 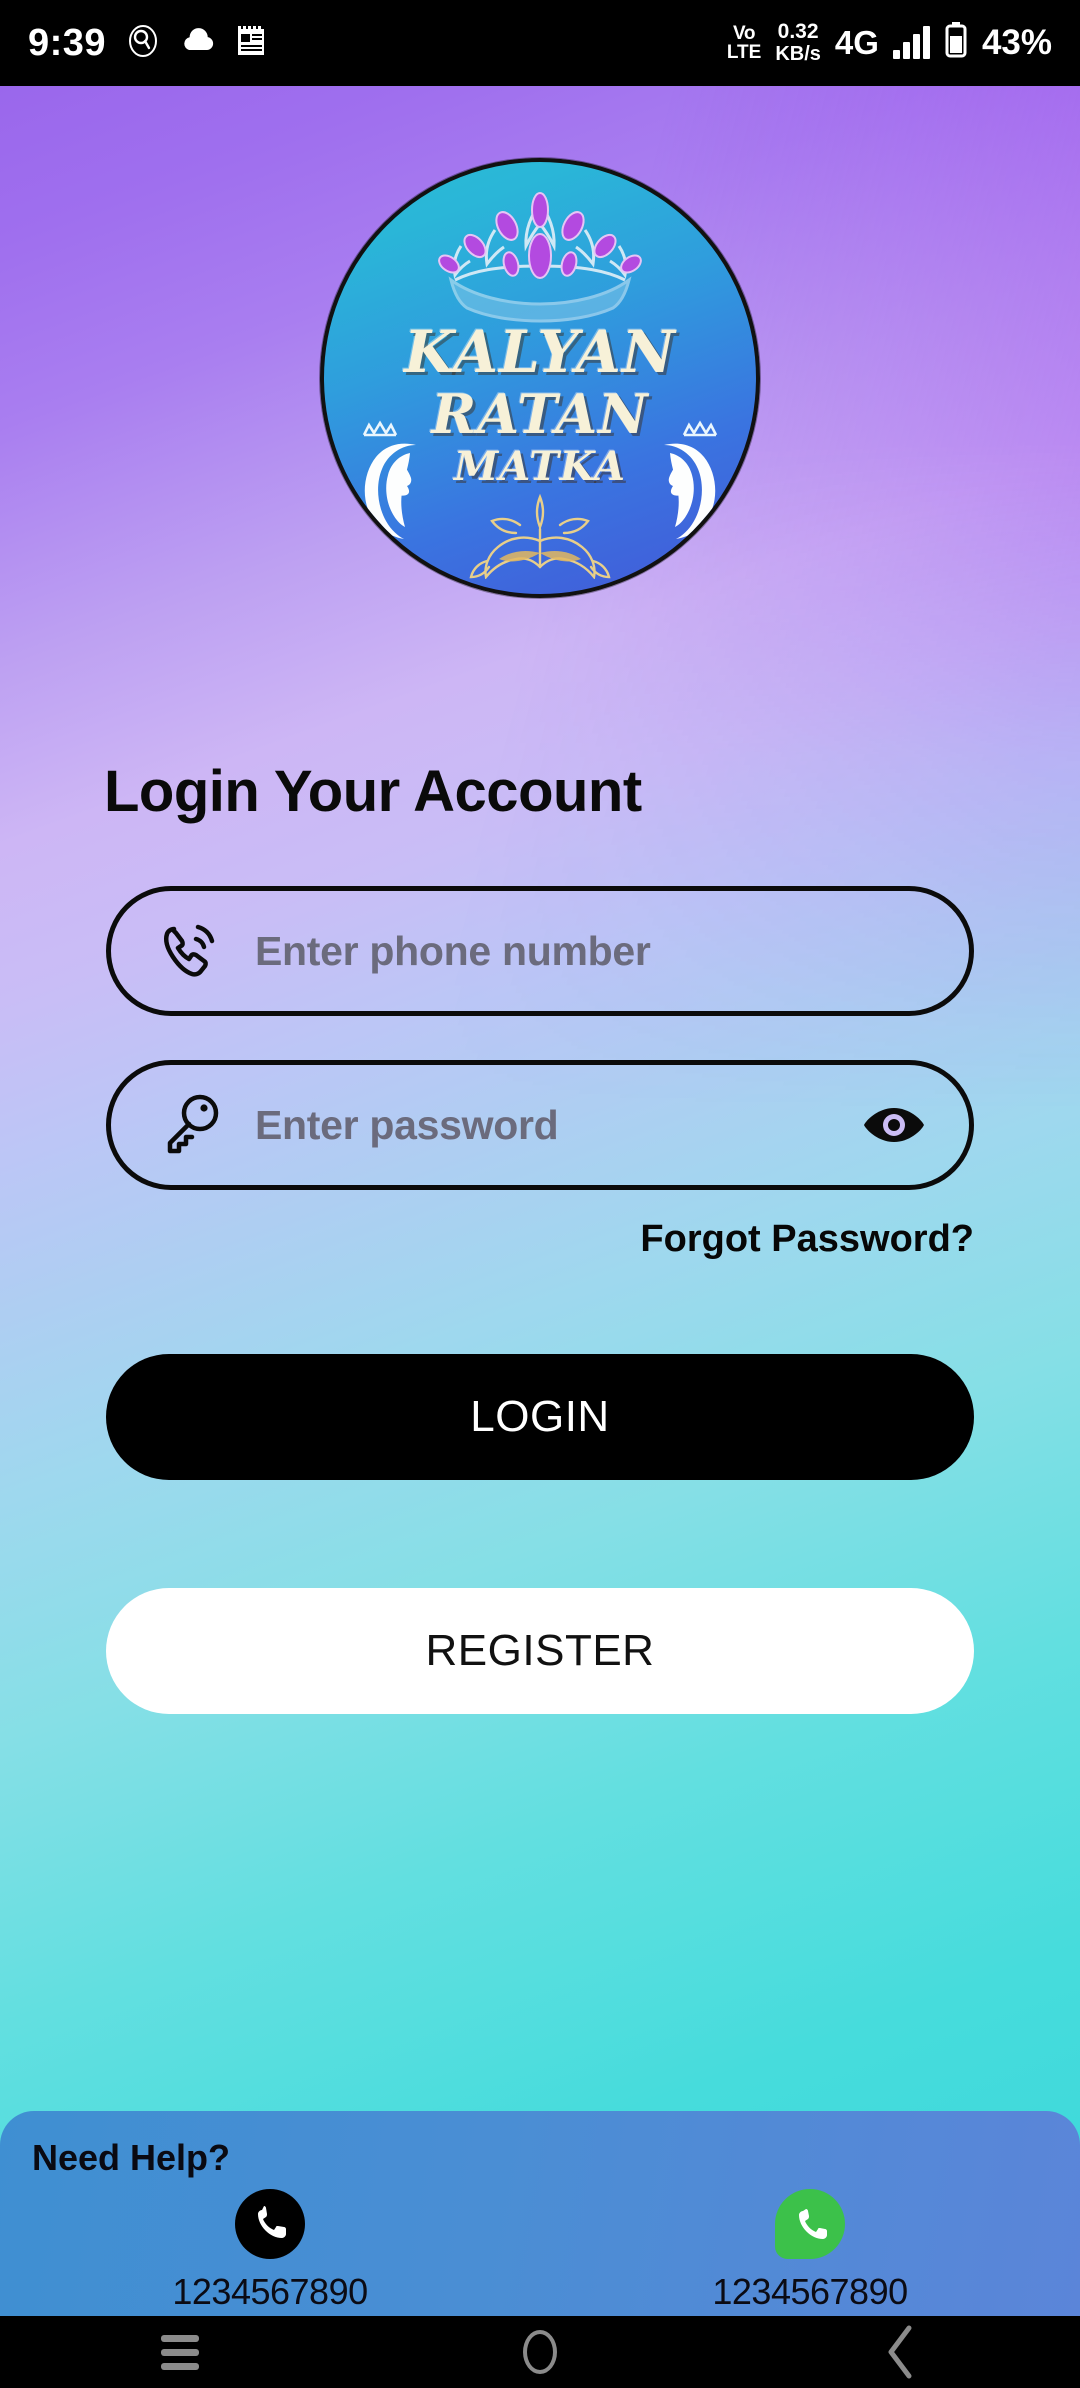 What do you see at coordinates (453, 950) in the screenshot?
I see `phone-input-placeholder: Enter phone number` at bounding box center [453, 950].